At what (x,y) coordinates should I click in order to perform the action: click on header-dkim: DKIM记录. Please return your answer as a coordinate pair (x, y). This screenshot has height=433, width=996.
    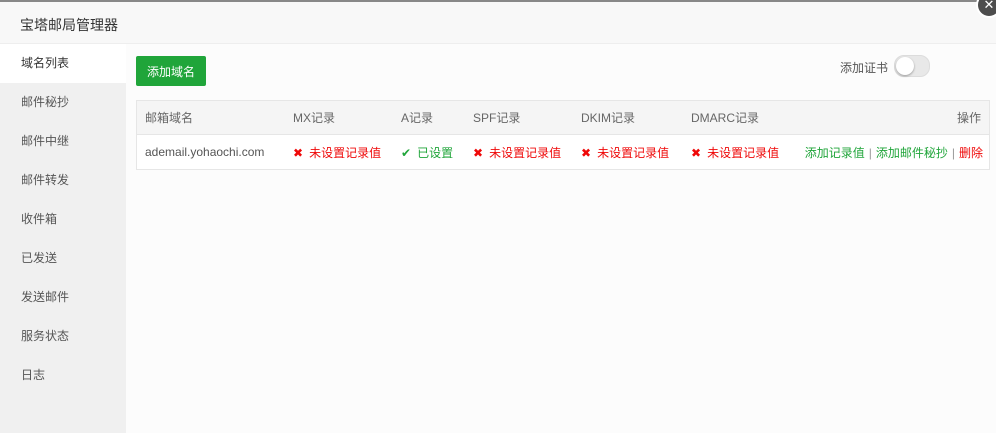
    Looking at the image, I should click on (628, 118).